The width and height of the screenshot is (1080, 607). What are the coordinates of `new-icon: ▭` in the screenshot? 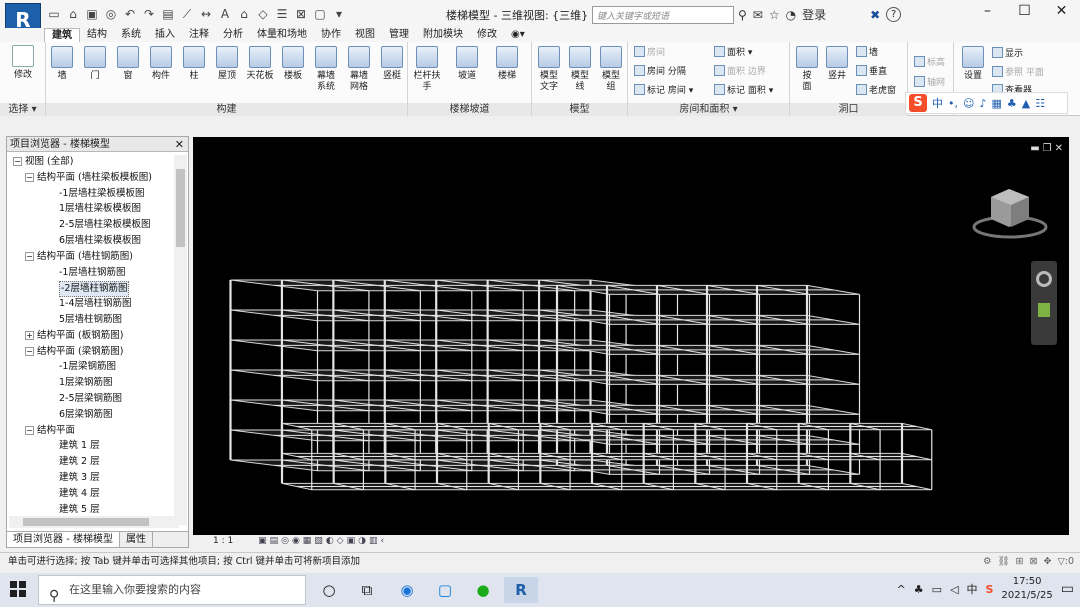 It's located at (54, 14).